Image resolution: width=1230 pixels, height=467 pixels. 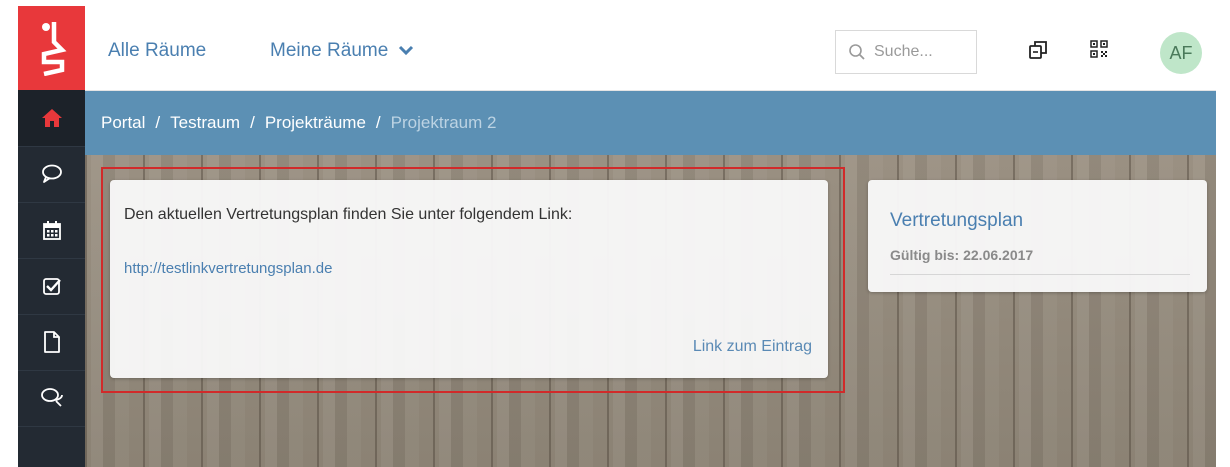 I want to click on sidebar-item-tasks, so click(x=51, y=286).